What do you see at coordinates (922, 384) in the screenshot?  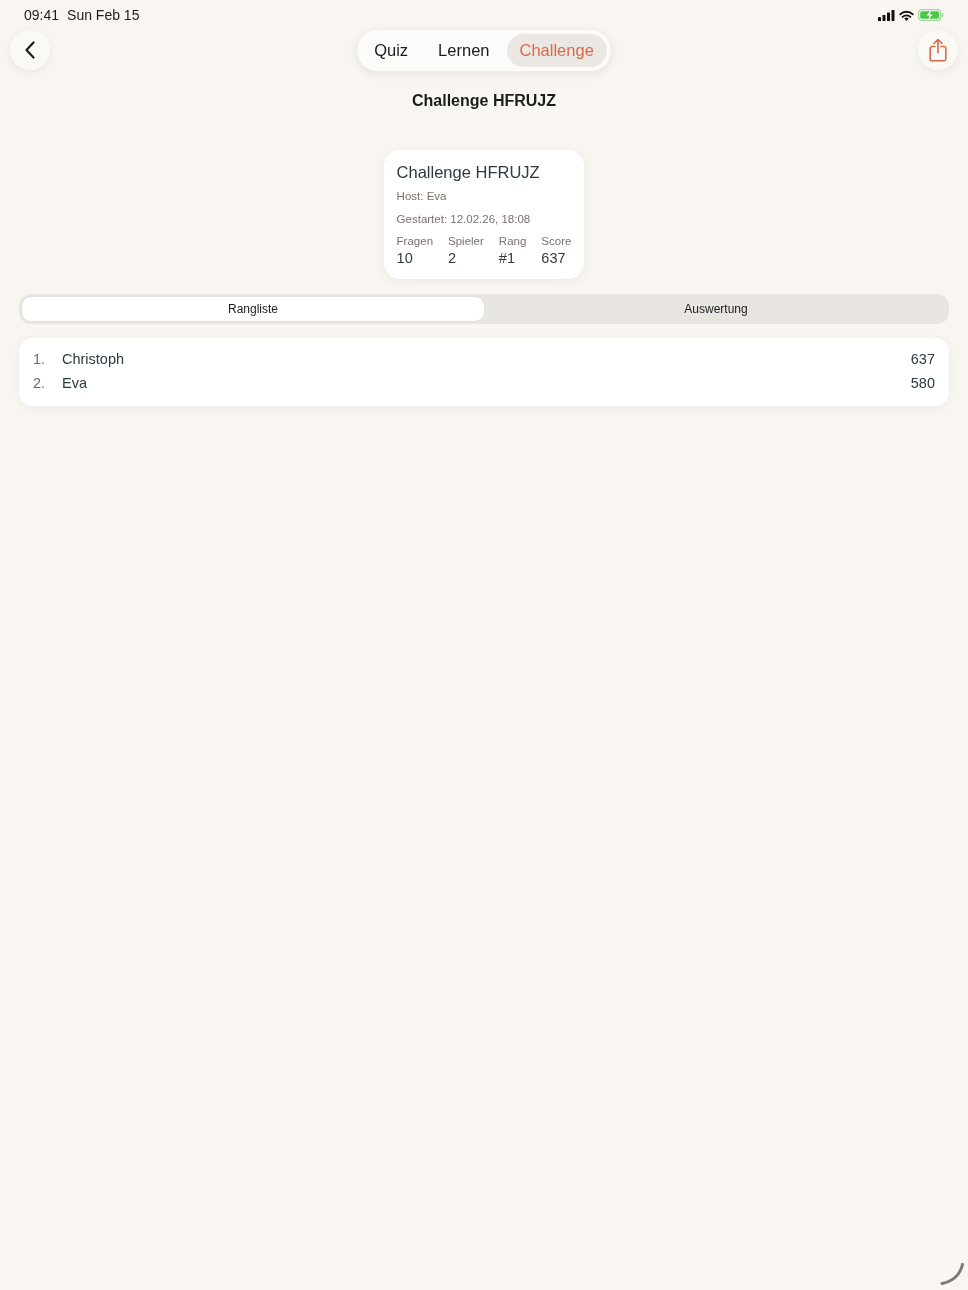 I see `player-score: 580` at bounding box center [922, 384].